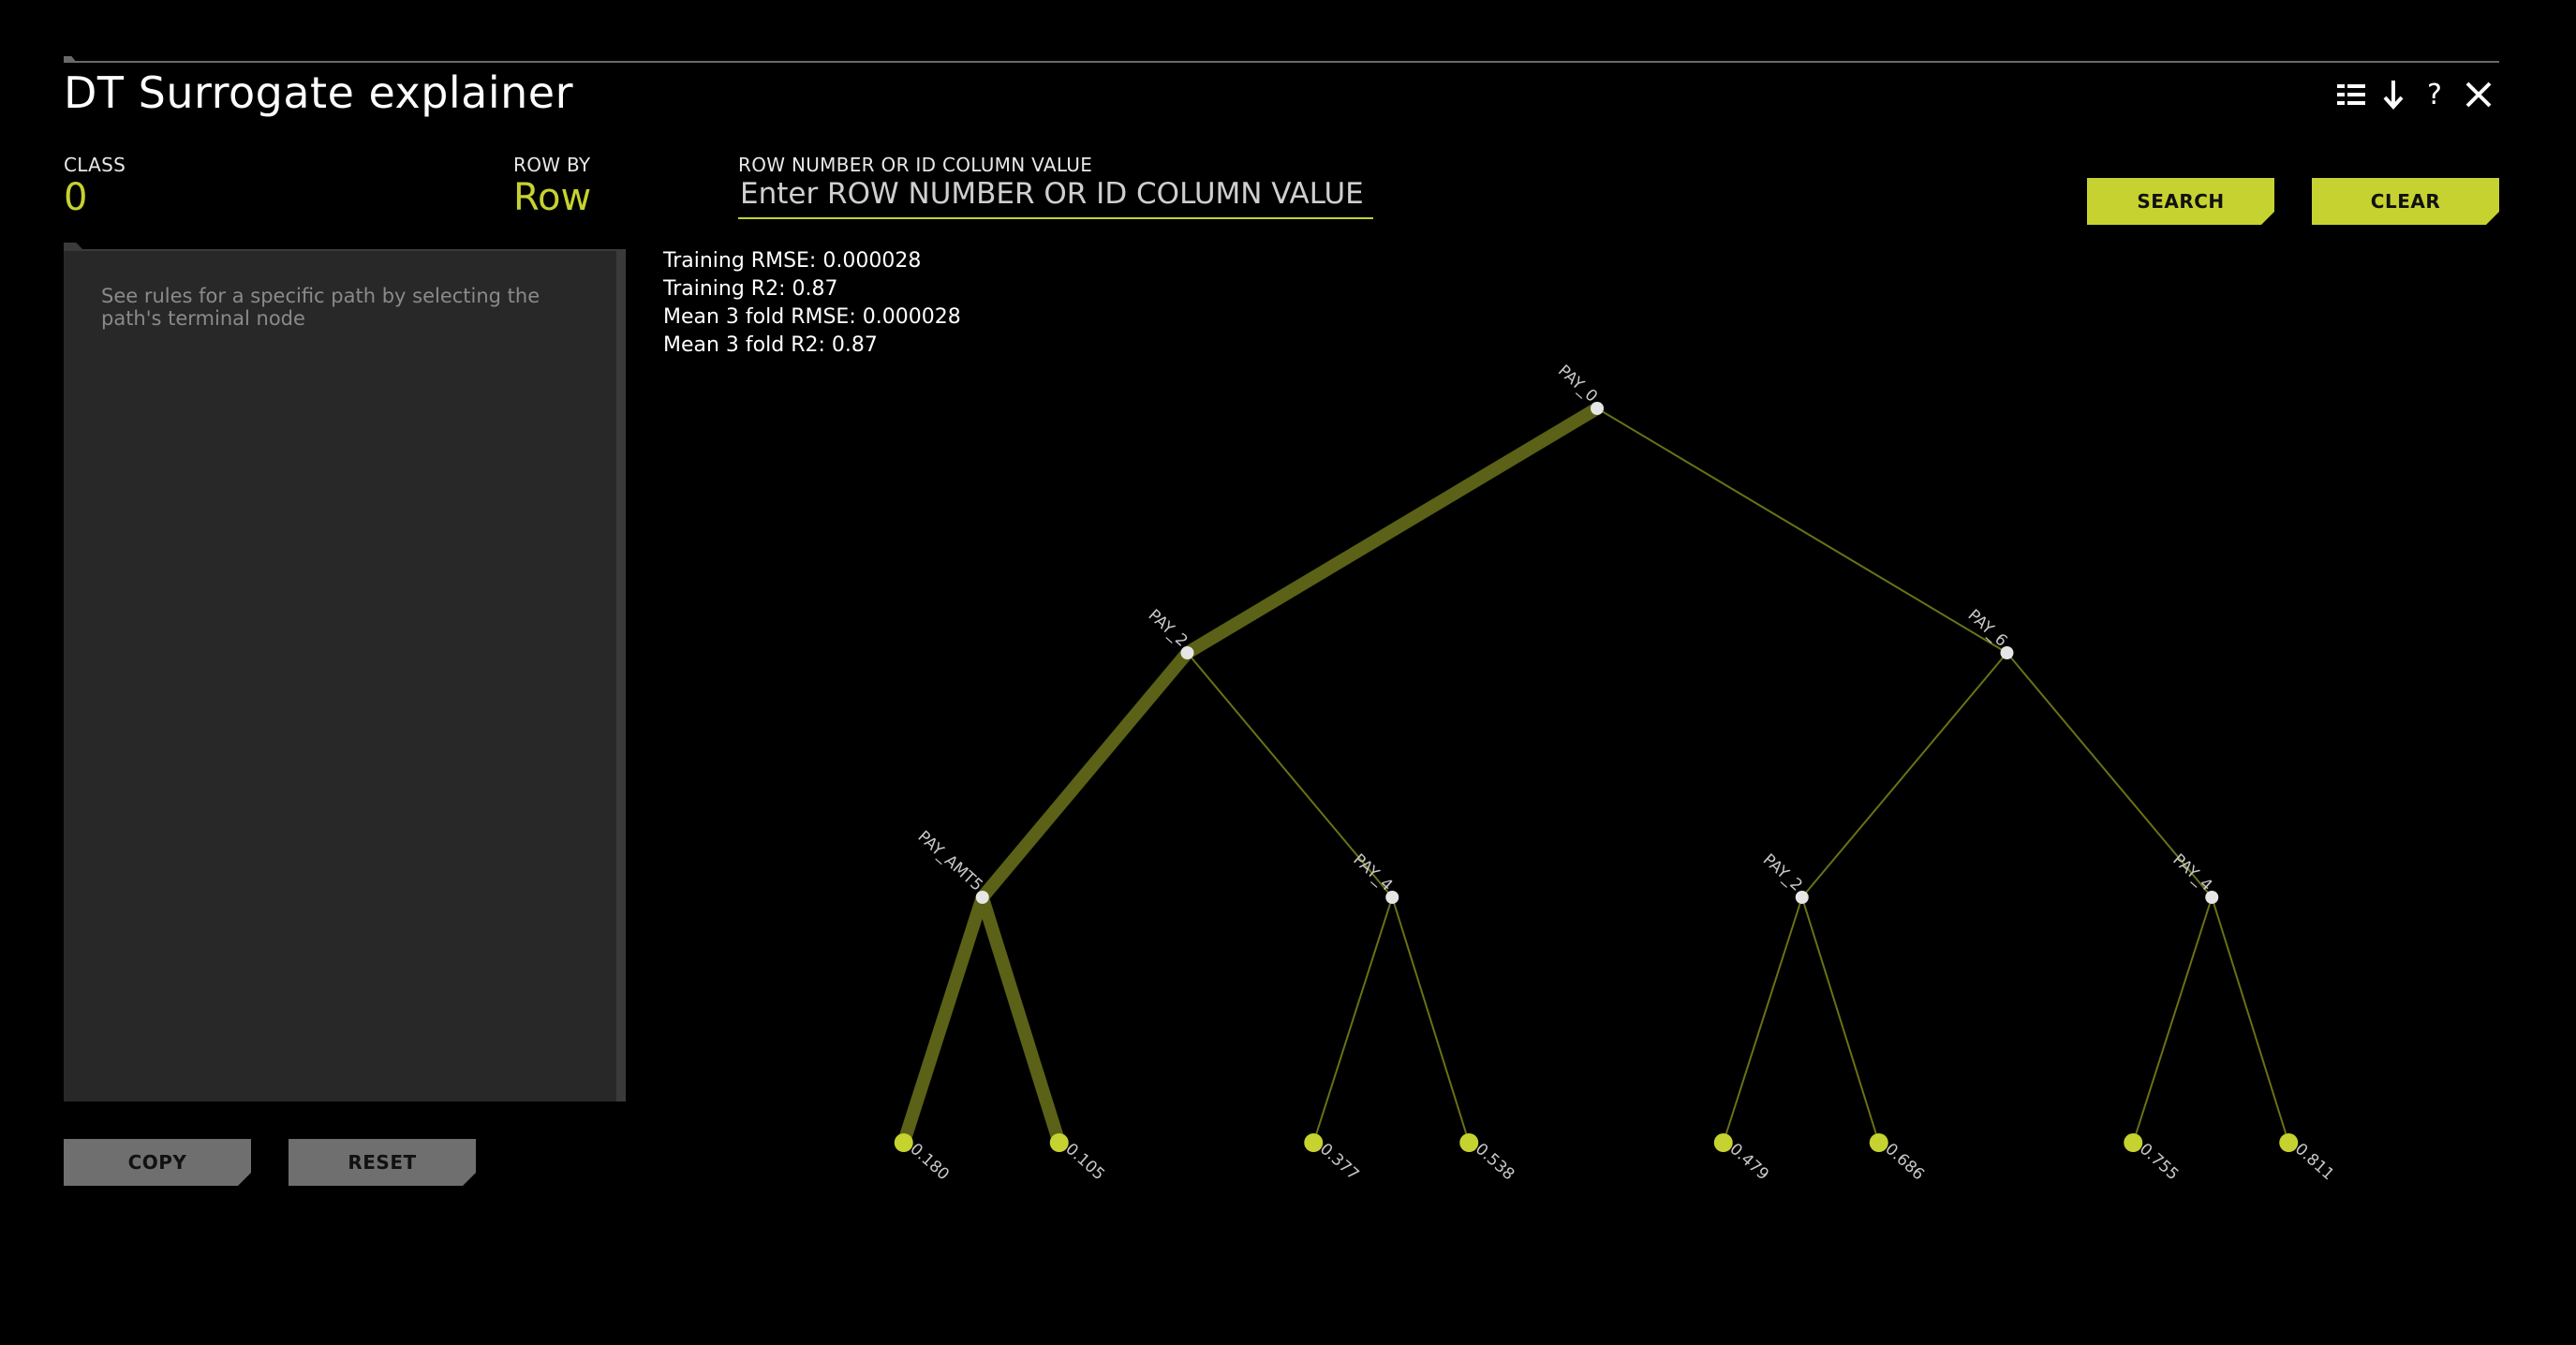  What do you see at coordinates (1392, 530) in the screenshot?
I see `tree-edge-n0-n1` at bounding box center [1392, 530].